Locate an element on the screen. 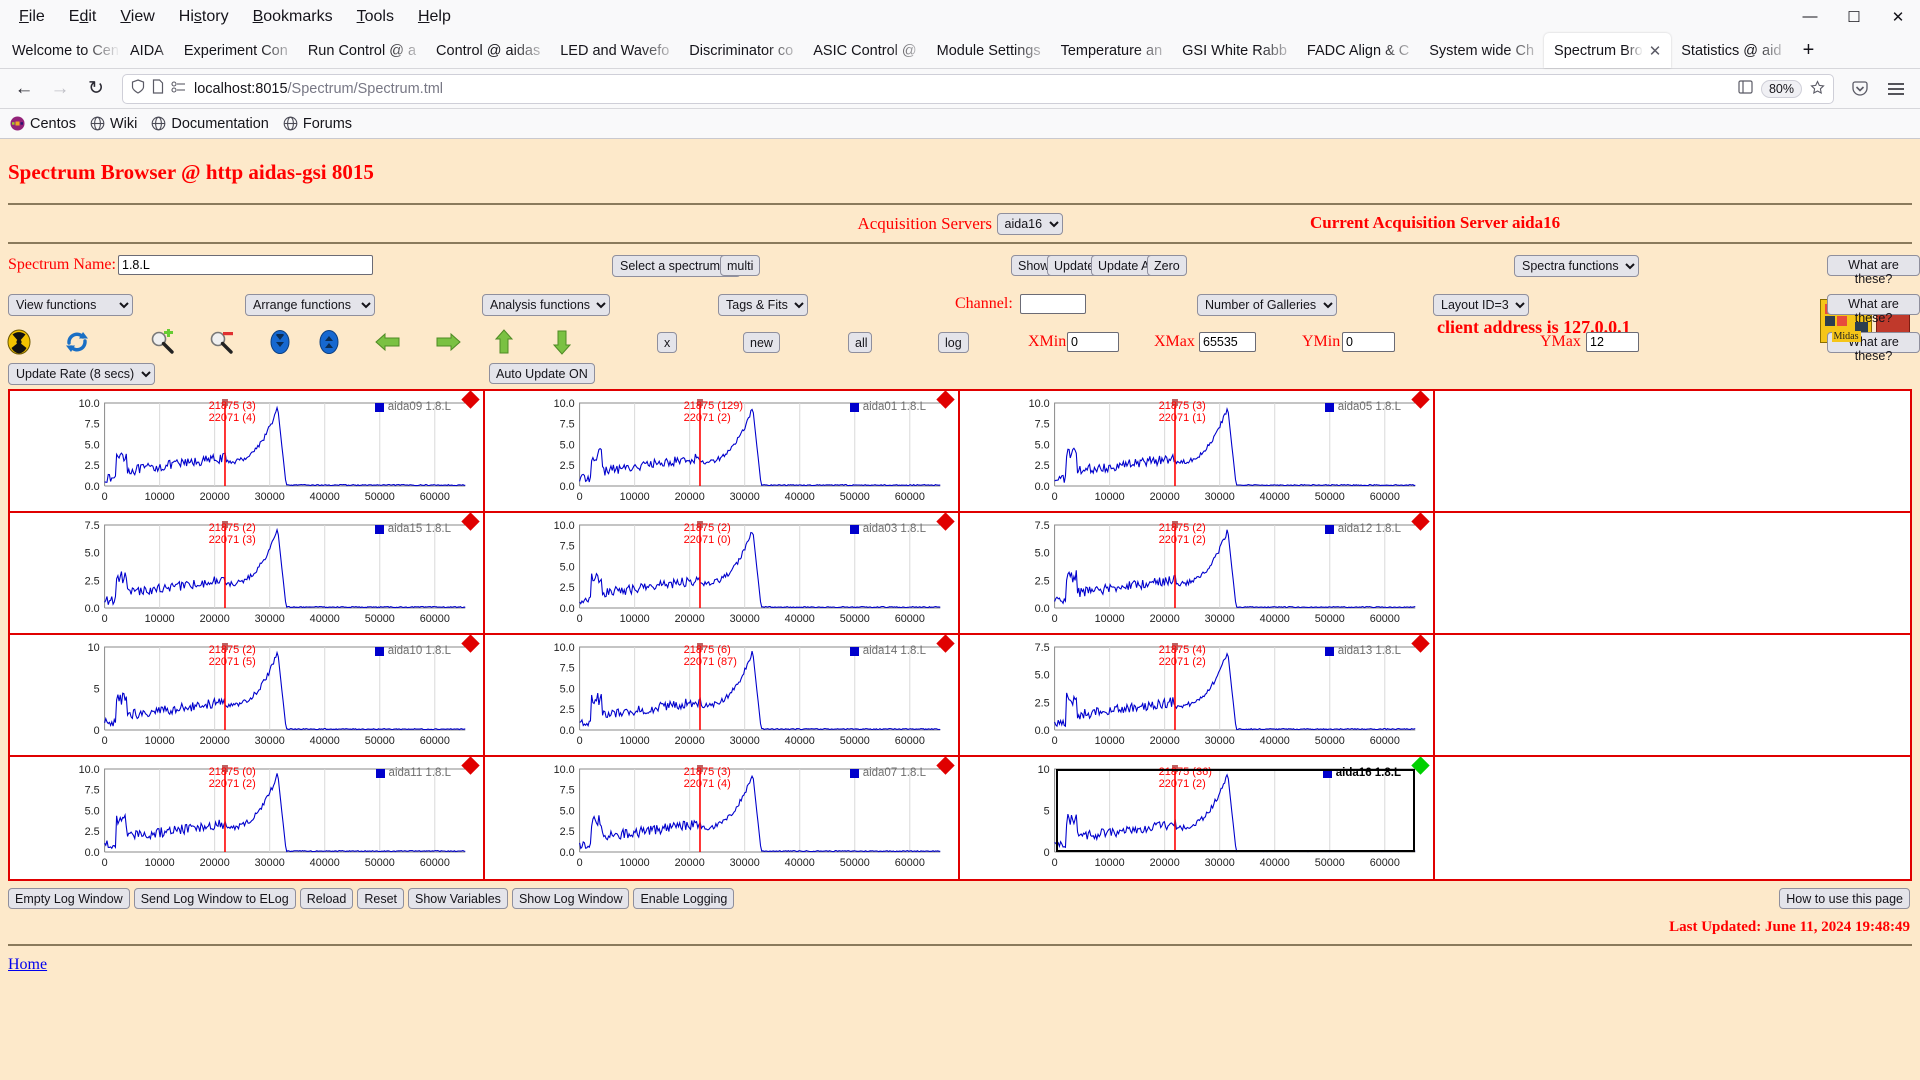 Image resolution: width=1920 pixels, height=1080 pixels. browser-tab: Experiment Con is located at coordinates (236, 50).